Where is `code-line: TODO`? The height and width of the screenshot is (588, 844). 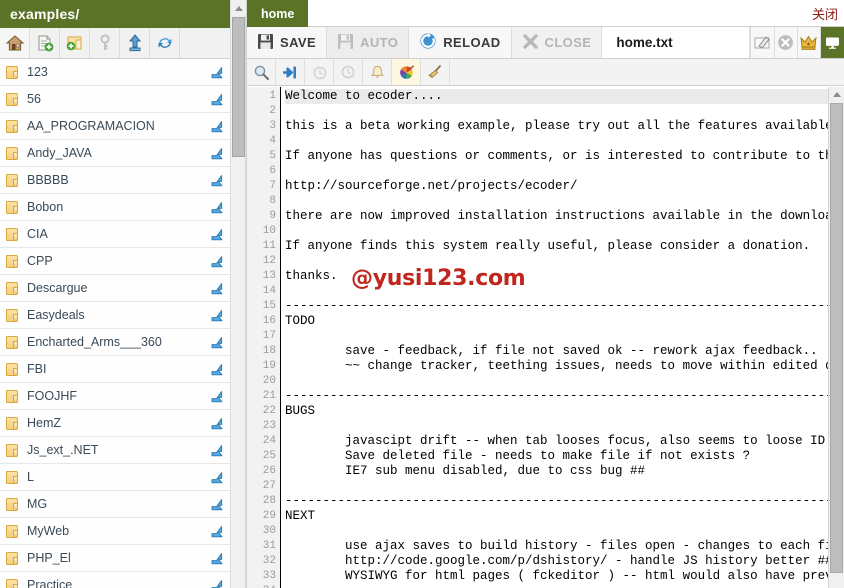
code-line: TODO is located at coordinates (564, 321).